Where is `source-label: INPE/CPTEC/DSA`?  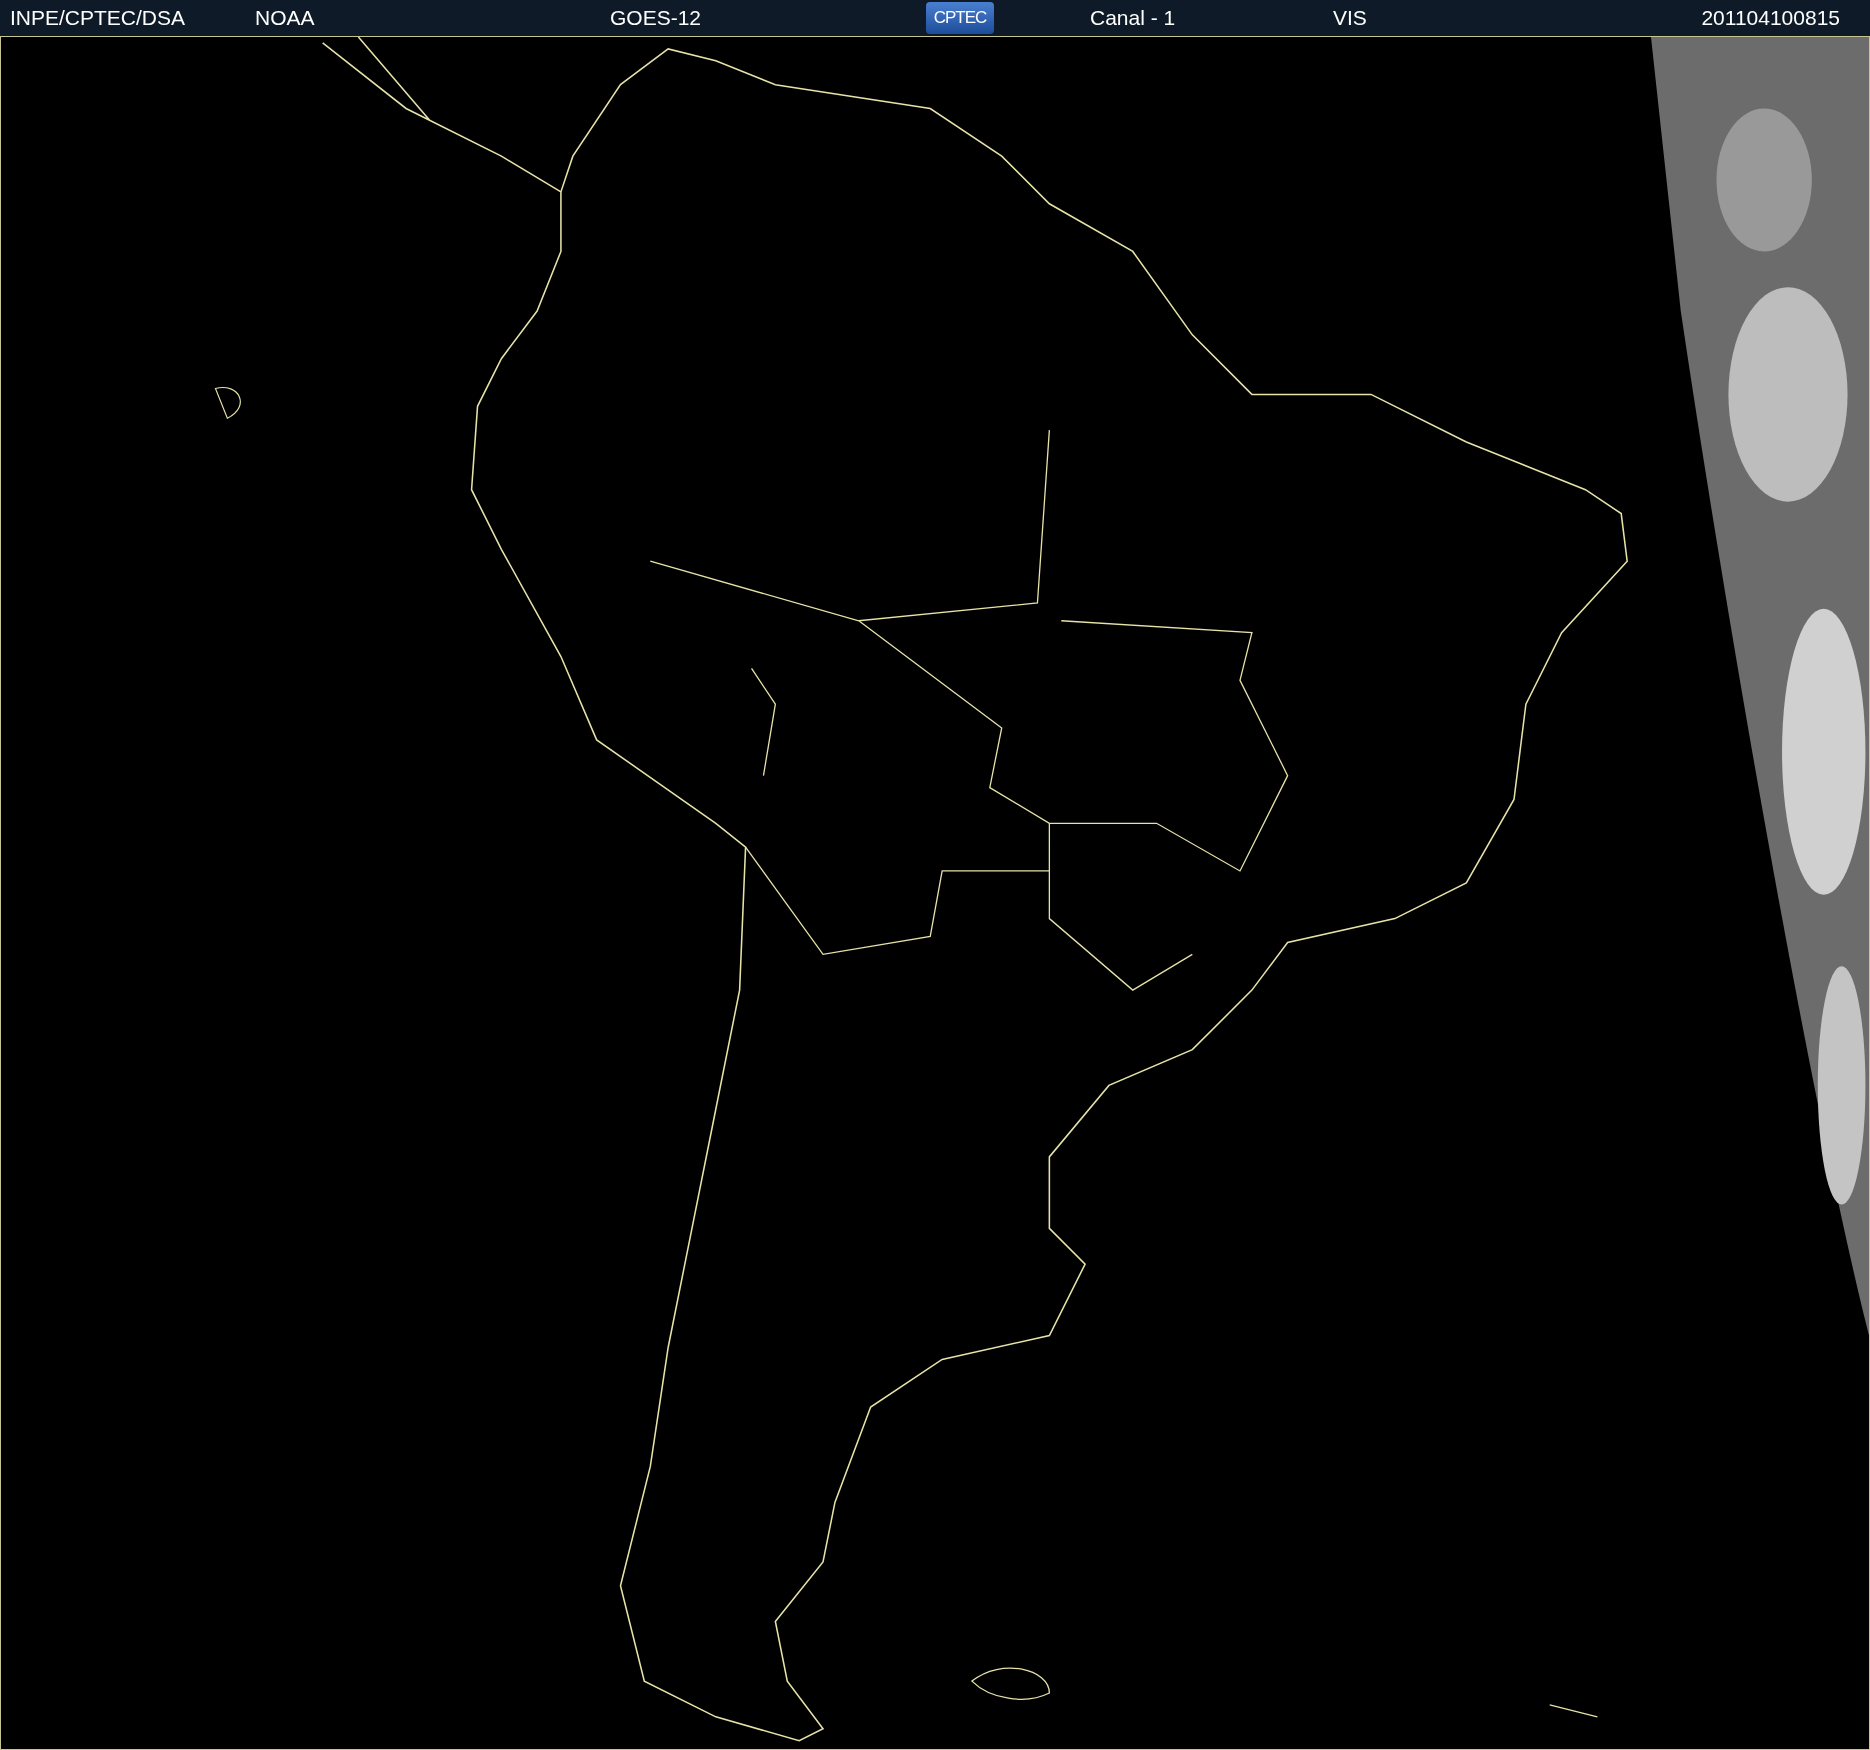
source-label: INPE/CPTEC/DSA is located at coordinates (98, 18).